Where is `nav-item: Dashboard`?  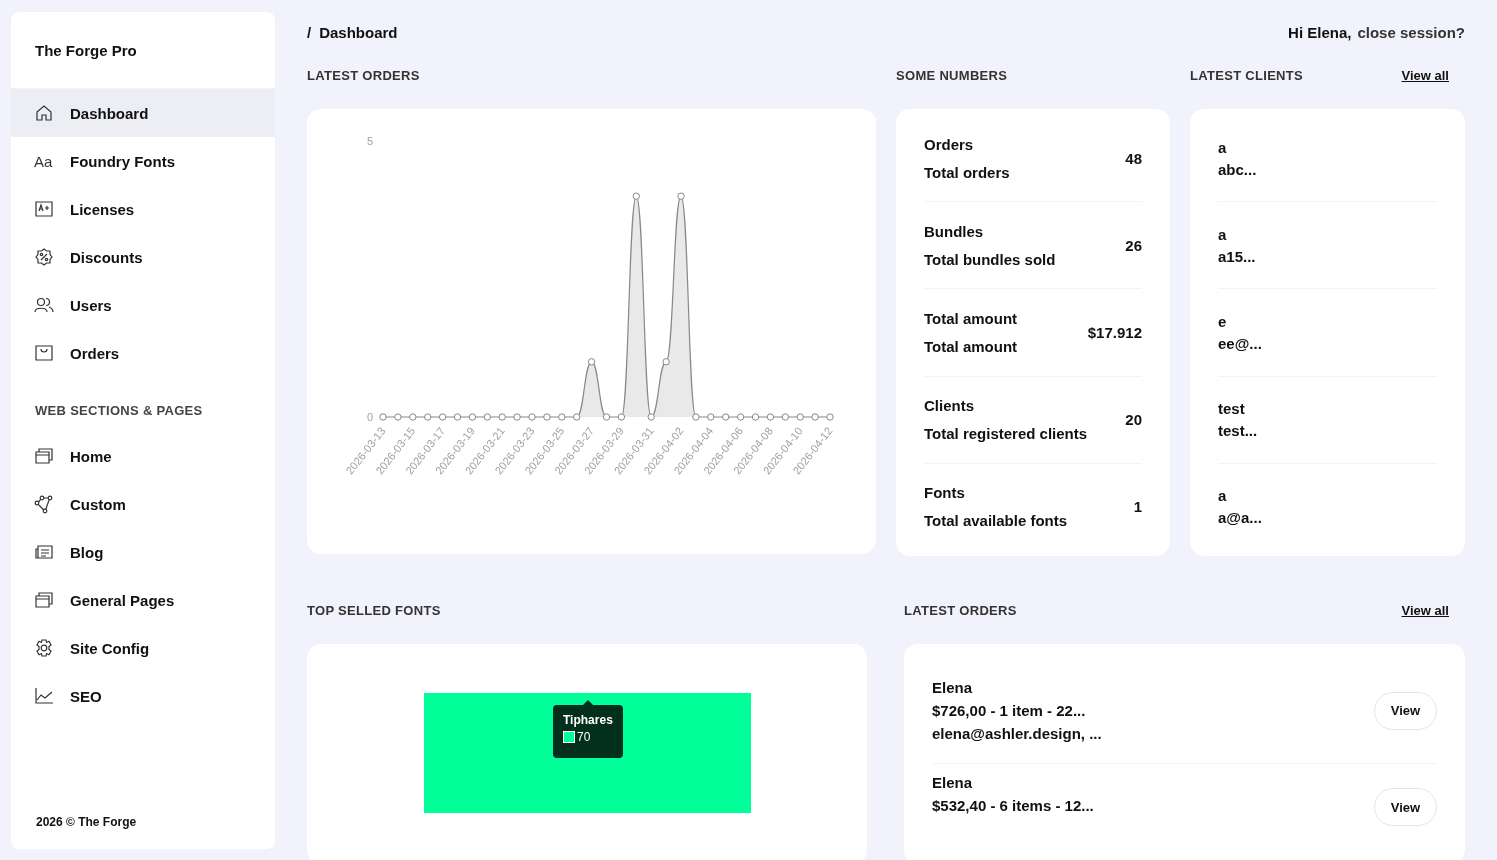
nav-item: Dashboard is located at coordinates (143, 113).